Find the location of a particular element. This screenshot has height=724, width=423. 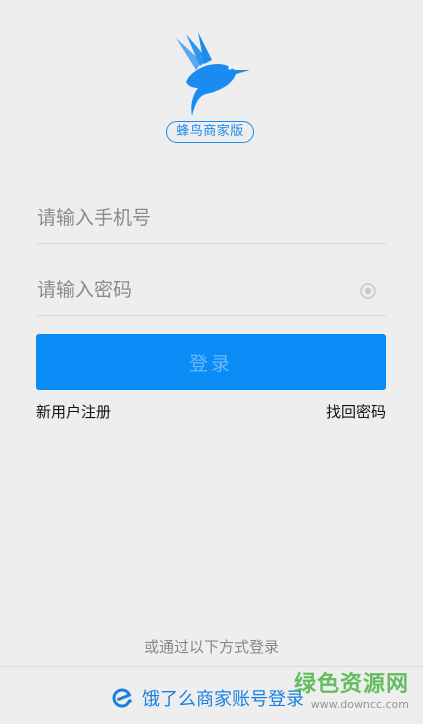

eleme-login-label: 饿了么商家账号登录 is located at coordinates (223, 699).